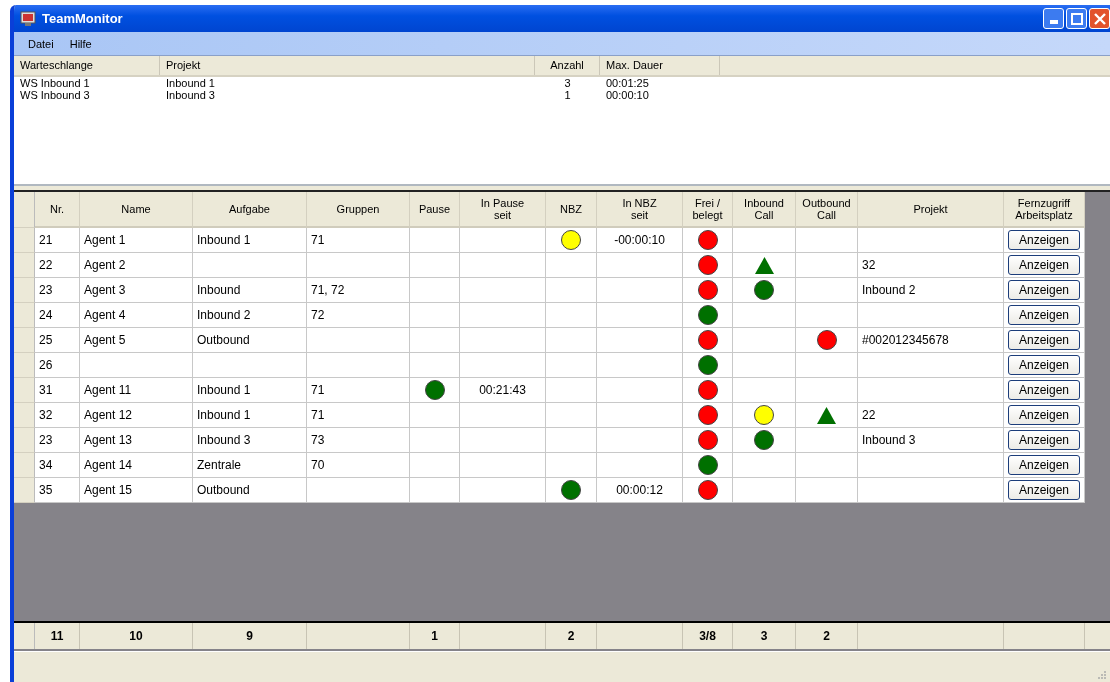 This screenshot has height=682, width=1110. I want to click on column-header: Max. Dauer, so click(660, 65).